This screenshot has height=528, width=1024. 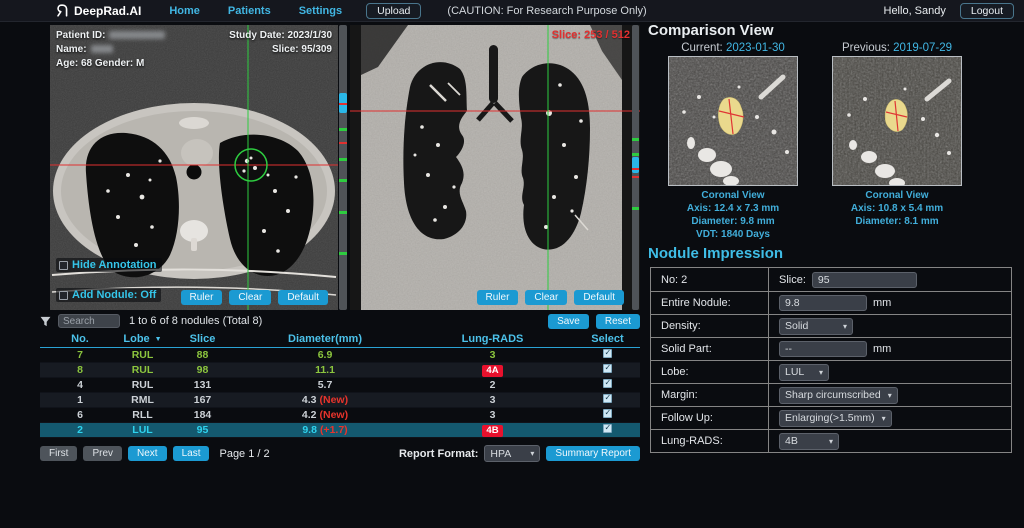 What do you see at coordinates (617, 321) in the screenshot?
I see `reset-button: Reset` at bounding box center [617, 321].